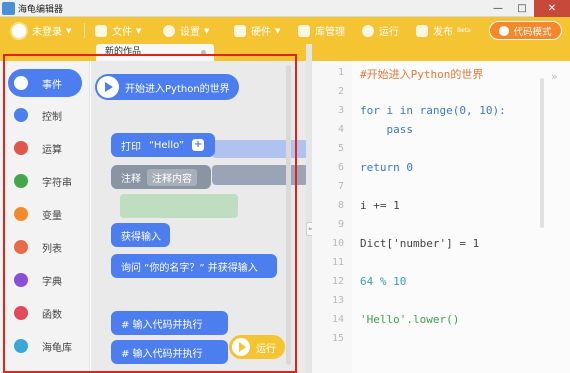 The height and width of the screenshot is (373, 570). I want to click on file-menu: 文件 ▼, so click(118, 30).